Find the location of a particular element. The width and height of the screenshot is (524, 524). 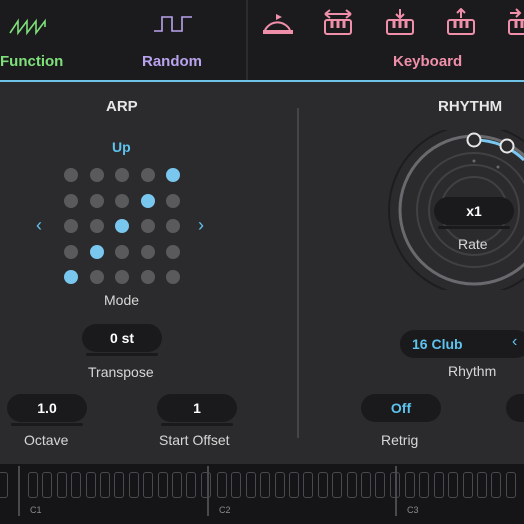

arp-direction: Up is located at coordinates (121, 147).